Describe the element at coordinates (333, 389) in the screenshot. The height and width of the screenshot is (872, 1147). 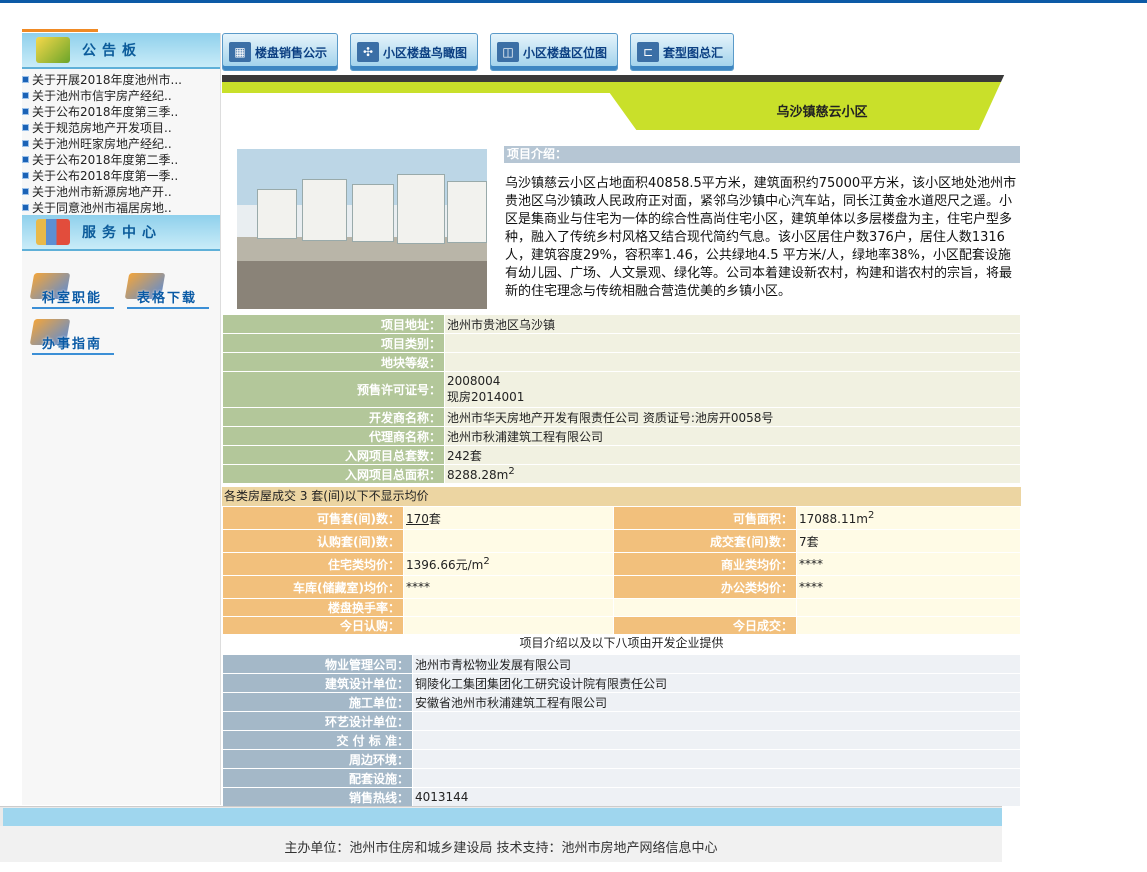
I see `permit-label: 预售许可证号：` at that location.